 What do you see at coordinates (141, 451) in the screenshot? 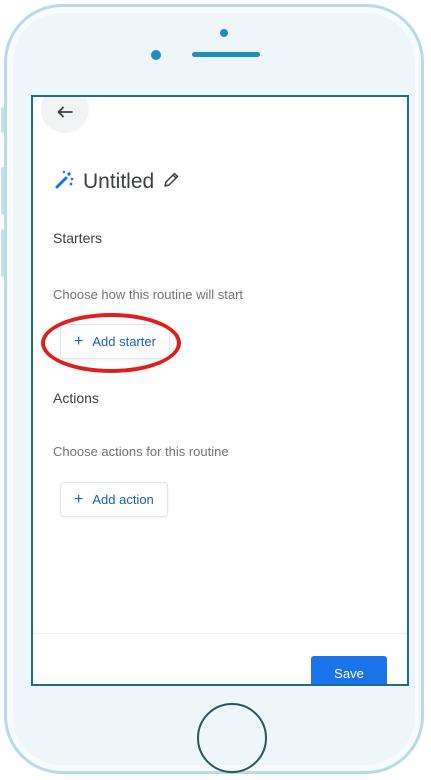
I see `actions-description: Choose actions for this routine` at bounding box center [141, 451].